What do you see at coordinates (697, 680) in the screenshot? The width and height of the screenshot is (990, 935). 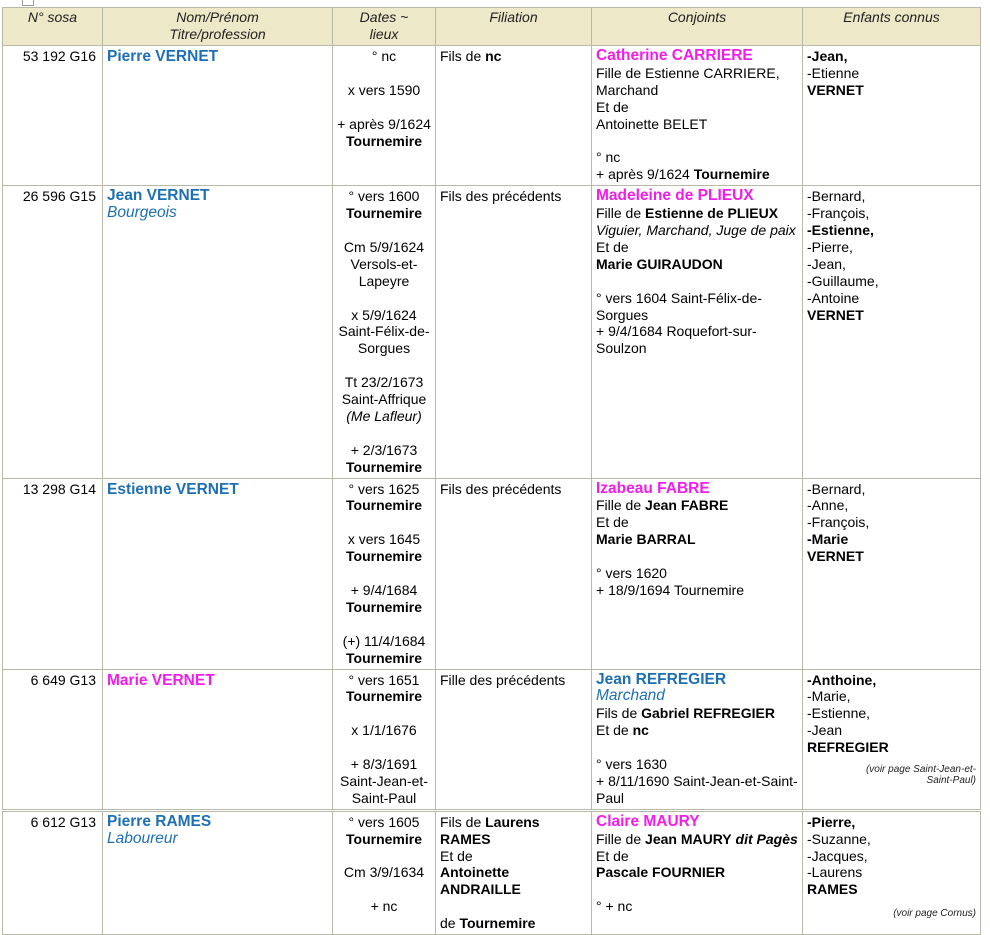 I see `spouse-name: Jean REFREGIER` at bounding box center [697, 680].